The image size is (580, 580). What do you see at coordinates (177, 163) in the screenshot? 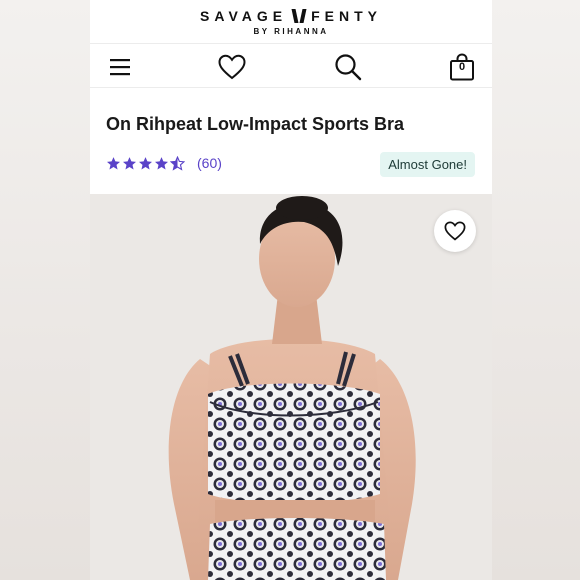
I see `star-half-icon` at bounding box center [177, 163].